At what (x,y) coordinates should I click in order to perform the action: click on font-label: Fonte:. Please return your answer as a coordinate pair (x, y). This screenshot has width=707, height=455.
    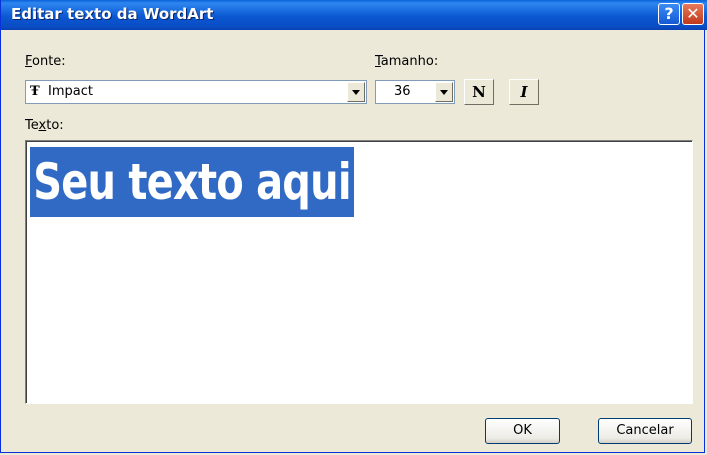
    Looking at the image, I should click on (45, 61).